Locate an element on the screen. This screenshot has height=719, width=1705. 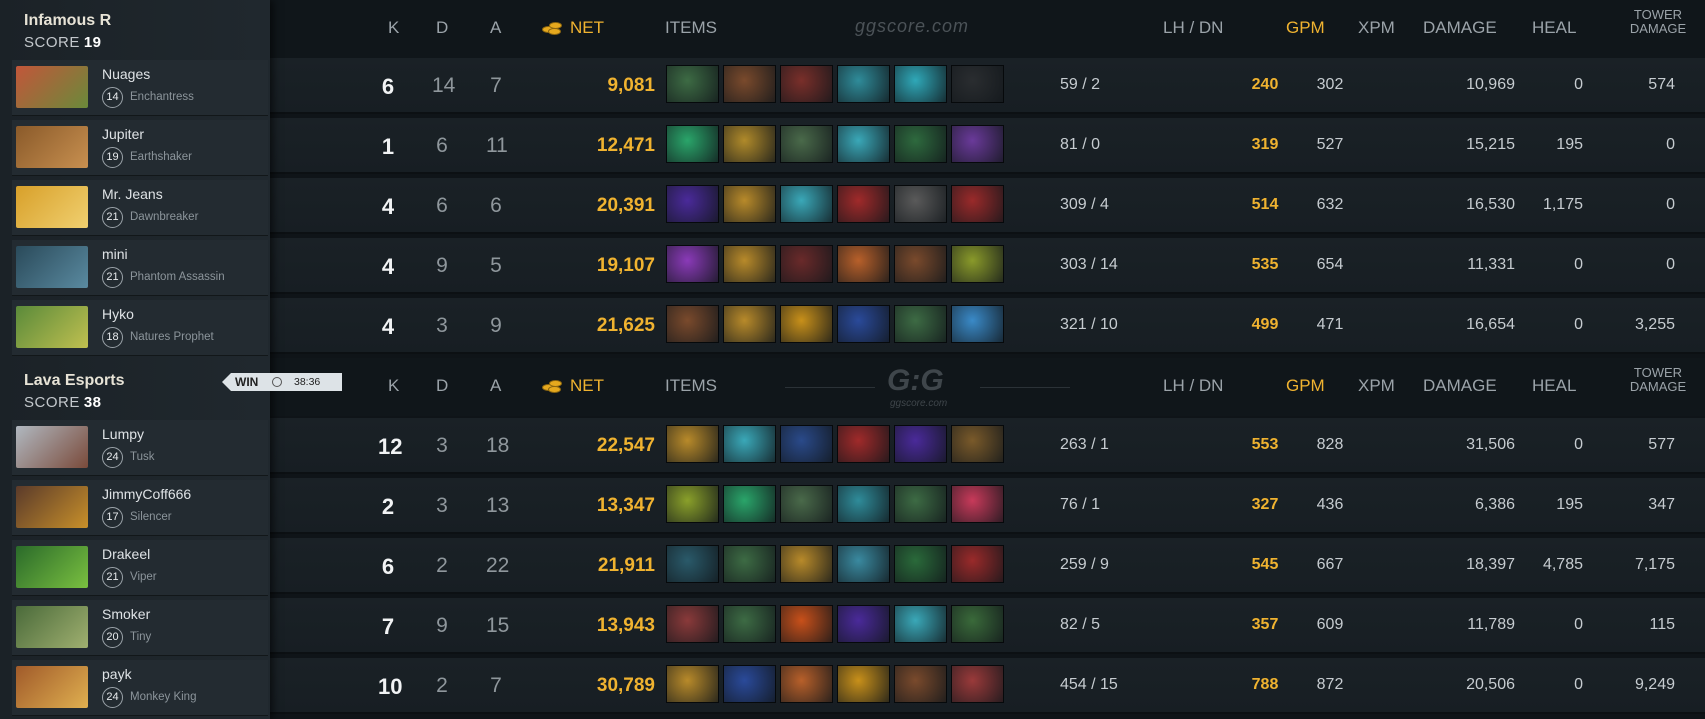
player-card: Hyko 18 Natures Prophet is located at coordinates (140, 328).